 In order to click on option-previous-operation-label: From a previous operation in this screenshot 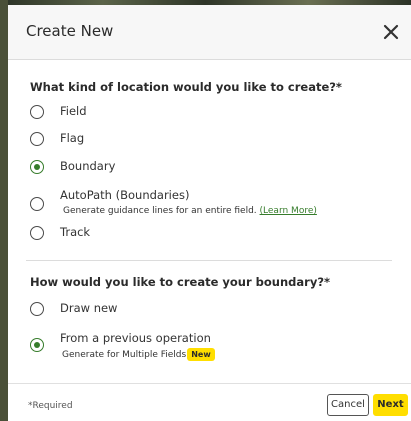, I will do `click(135, 338)`.